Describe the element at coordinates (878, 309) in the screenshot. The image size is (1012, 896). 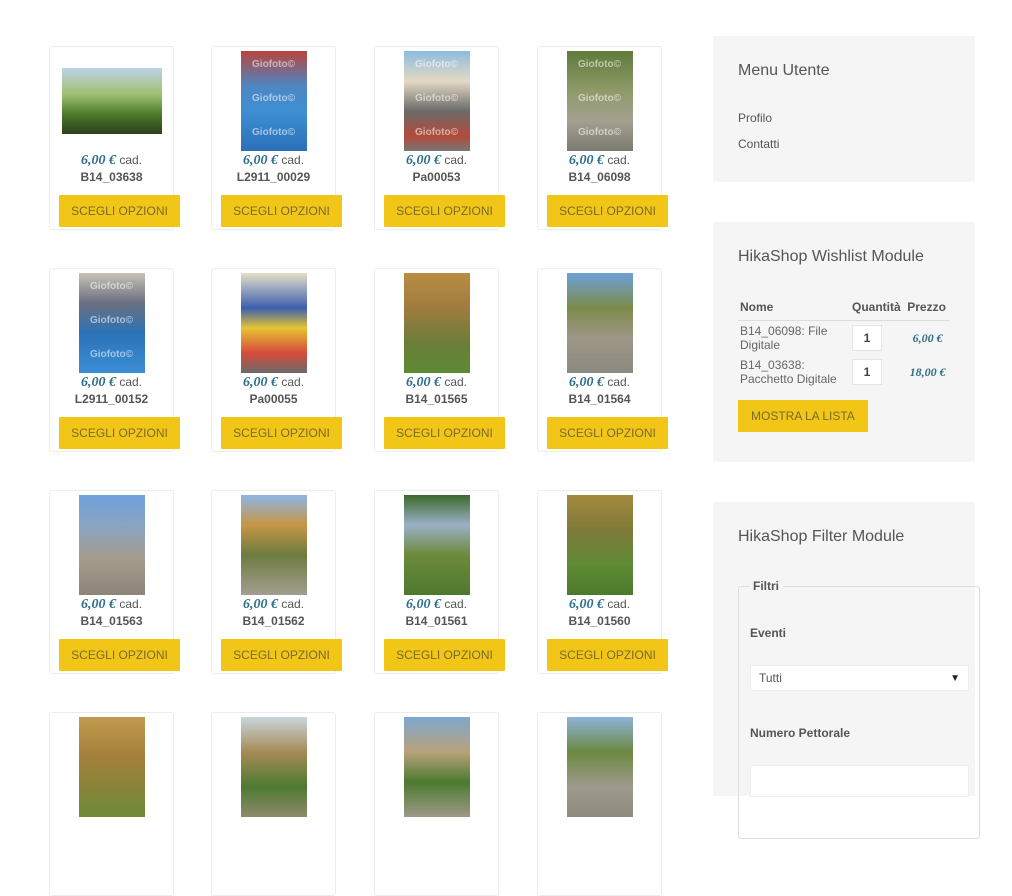
I see `wishlist-header-qty: Quantità` at that location.